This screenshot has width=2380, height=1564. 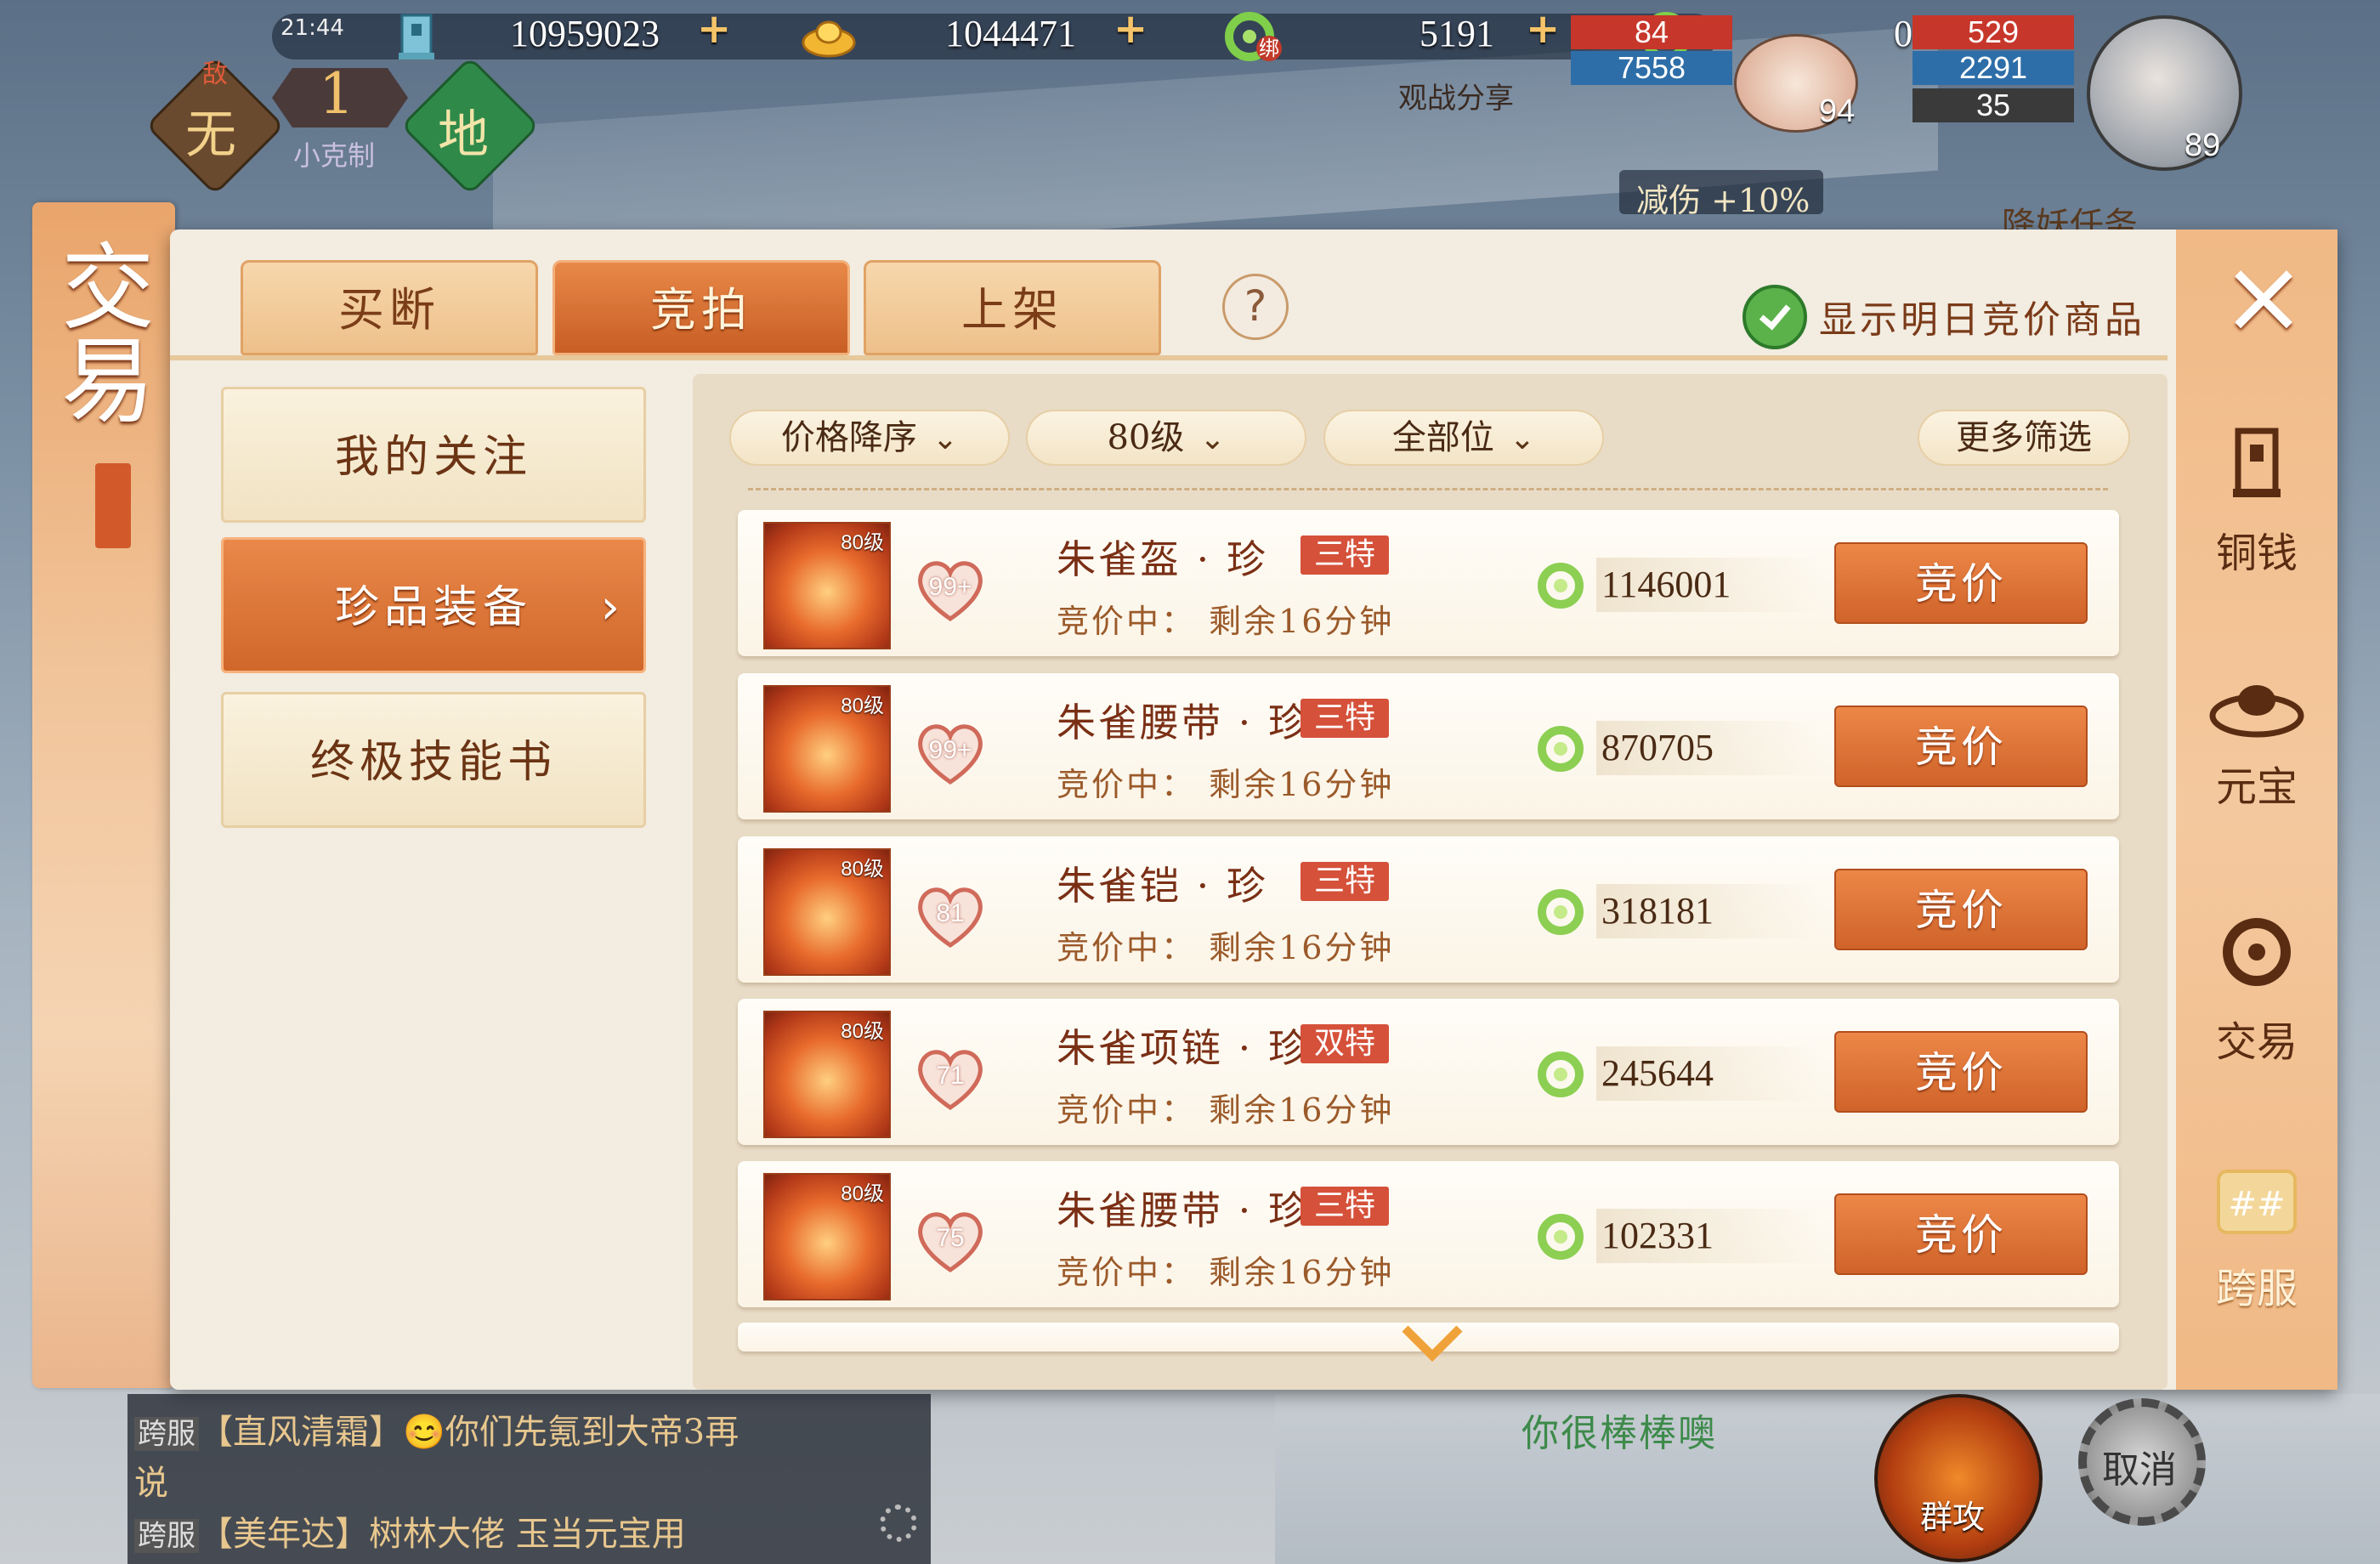 I want to click on chat-panel: 跨服 【直风清霜】😊你们先氪到大帝3再 说 跨服 【美年达】树林大佬 玉当元宝用, so click(x=529, y=1479).